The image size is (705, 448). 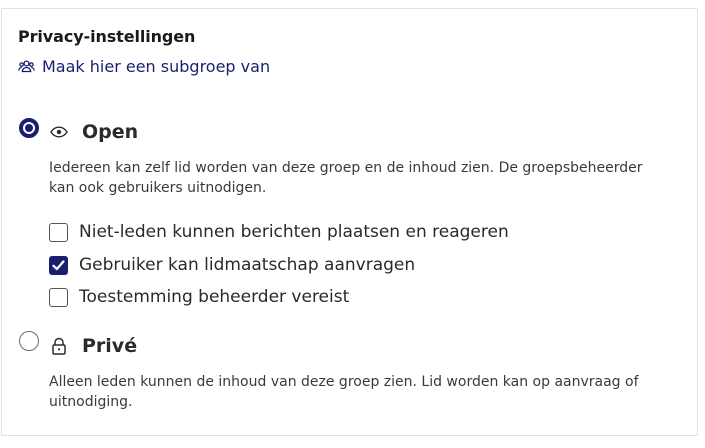 I want to click on checkmark-icon, so click(x=58, y=264).